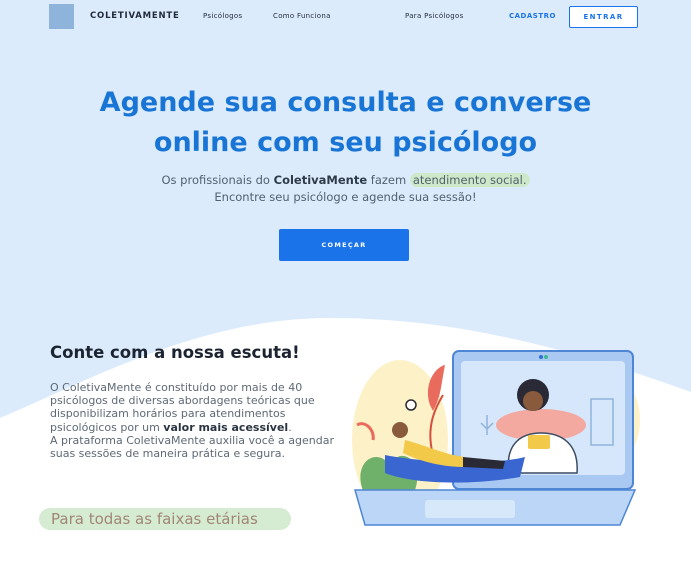 This screenshot has height=563, width=691. What do you see at coordinates (496, 438) in the screenshot?
I see `online-therapy-laptop-illustration` at bounding box center [496, 438].